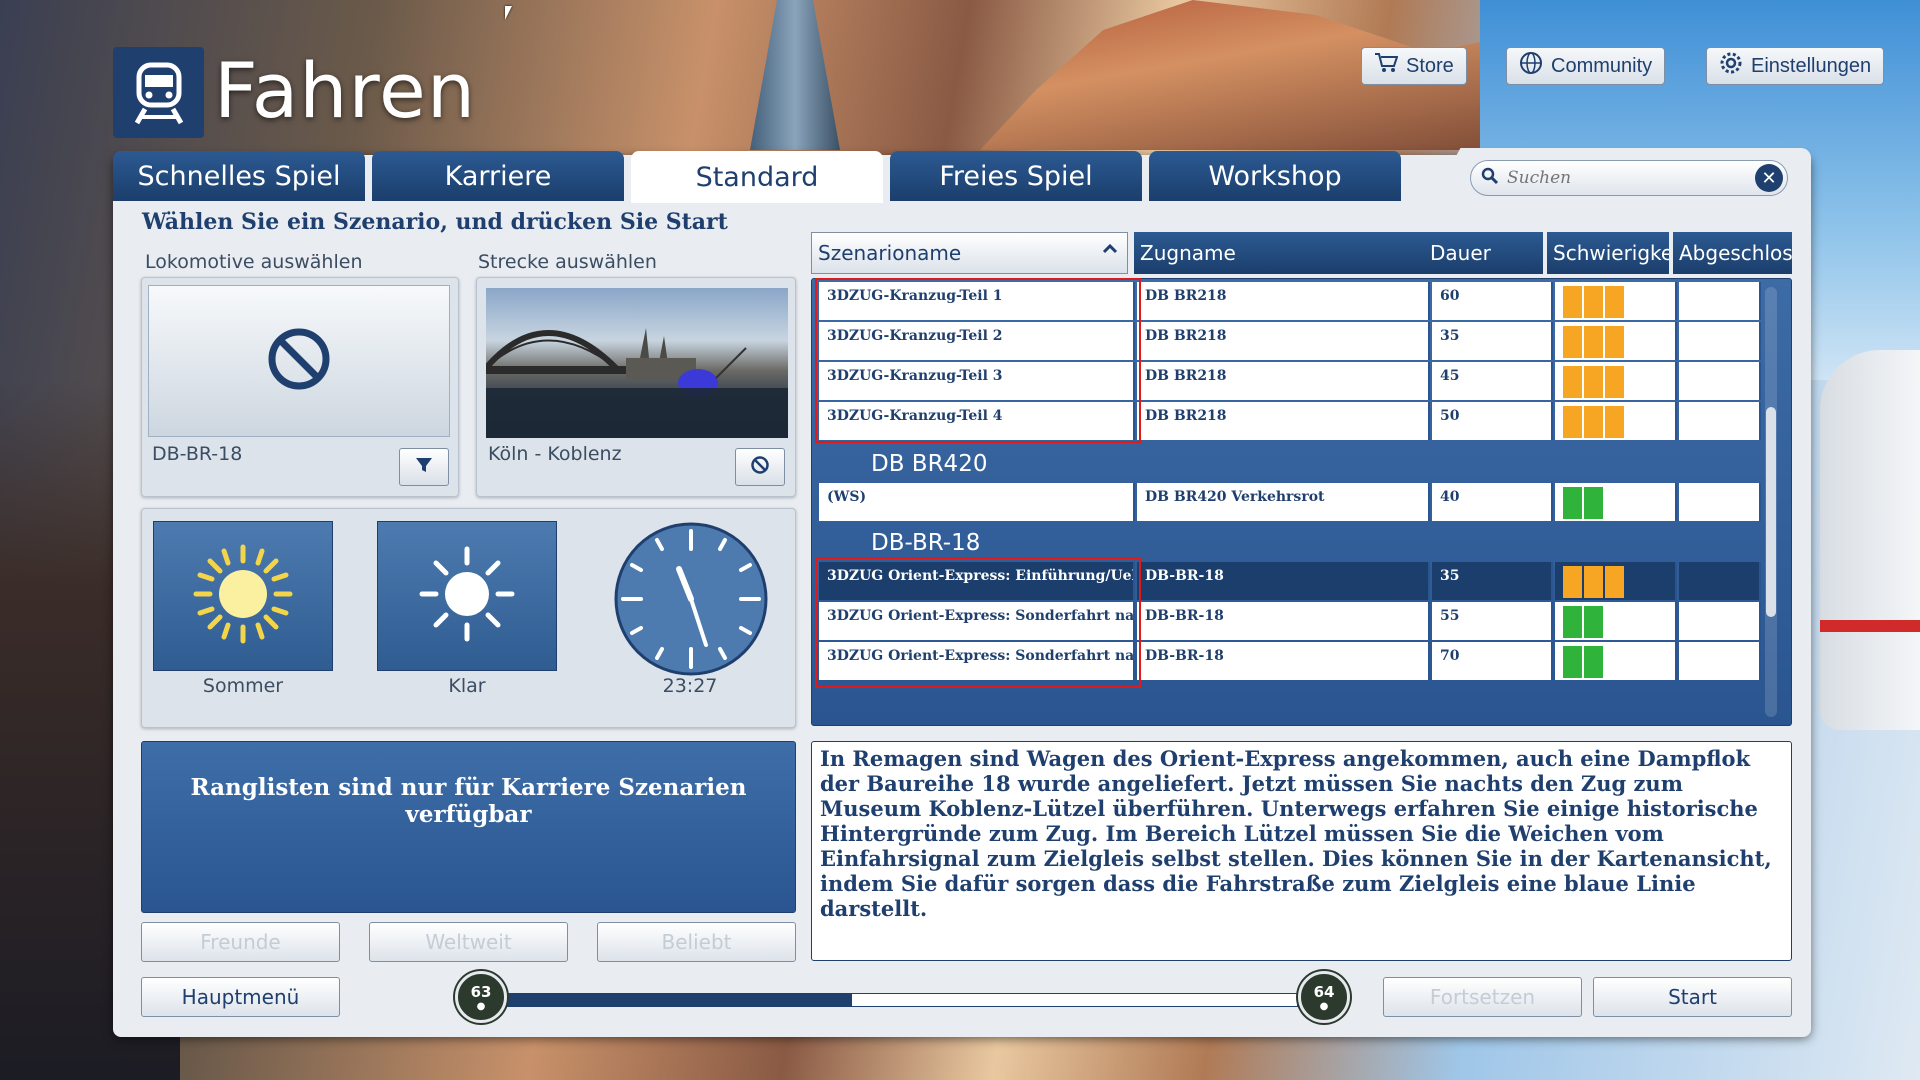 The width and height of the screenshot is (1920, 1080). I want to click on no-entry-icon, so click(760, 467).